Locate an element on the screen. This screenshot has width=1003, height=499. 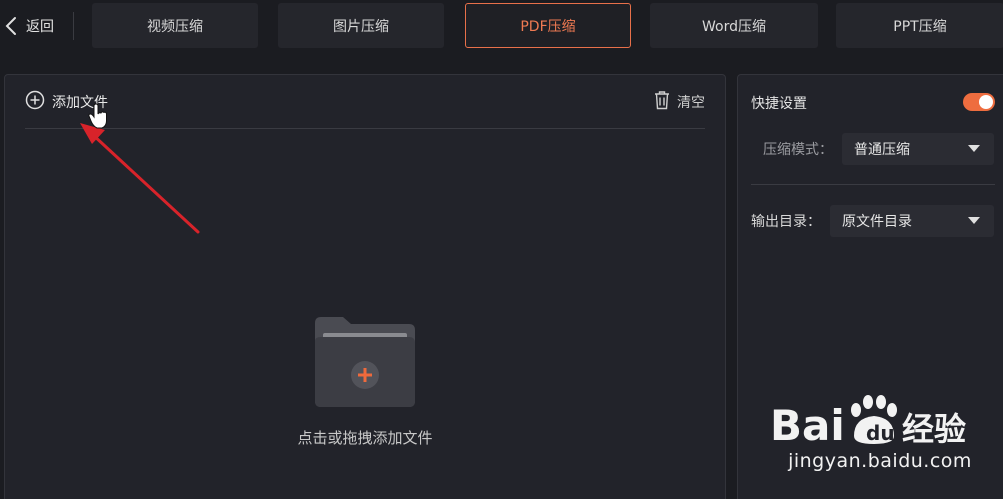
tab-pdf-compress: PDF压缩 is located at coordinates (548, 25).